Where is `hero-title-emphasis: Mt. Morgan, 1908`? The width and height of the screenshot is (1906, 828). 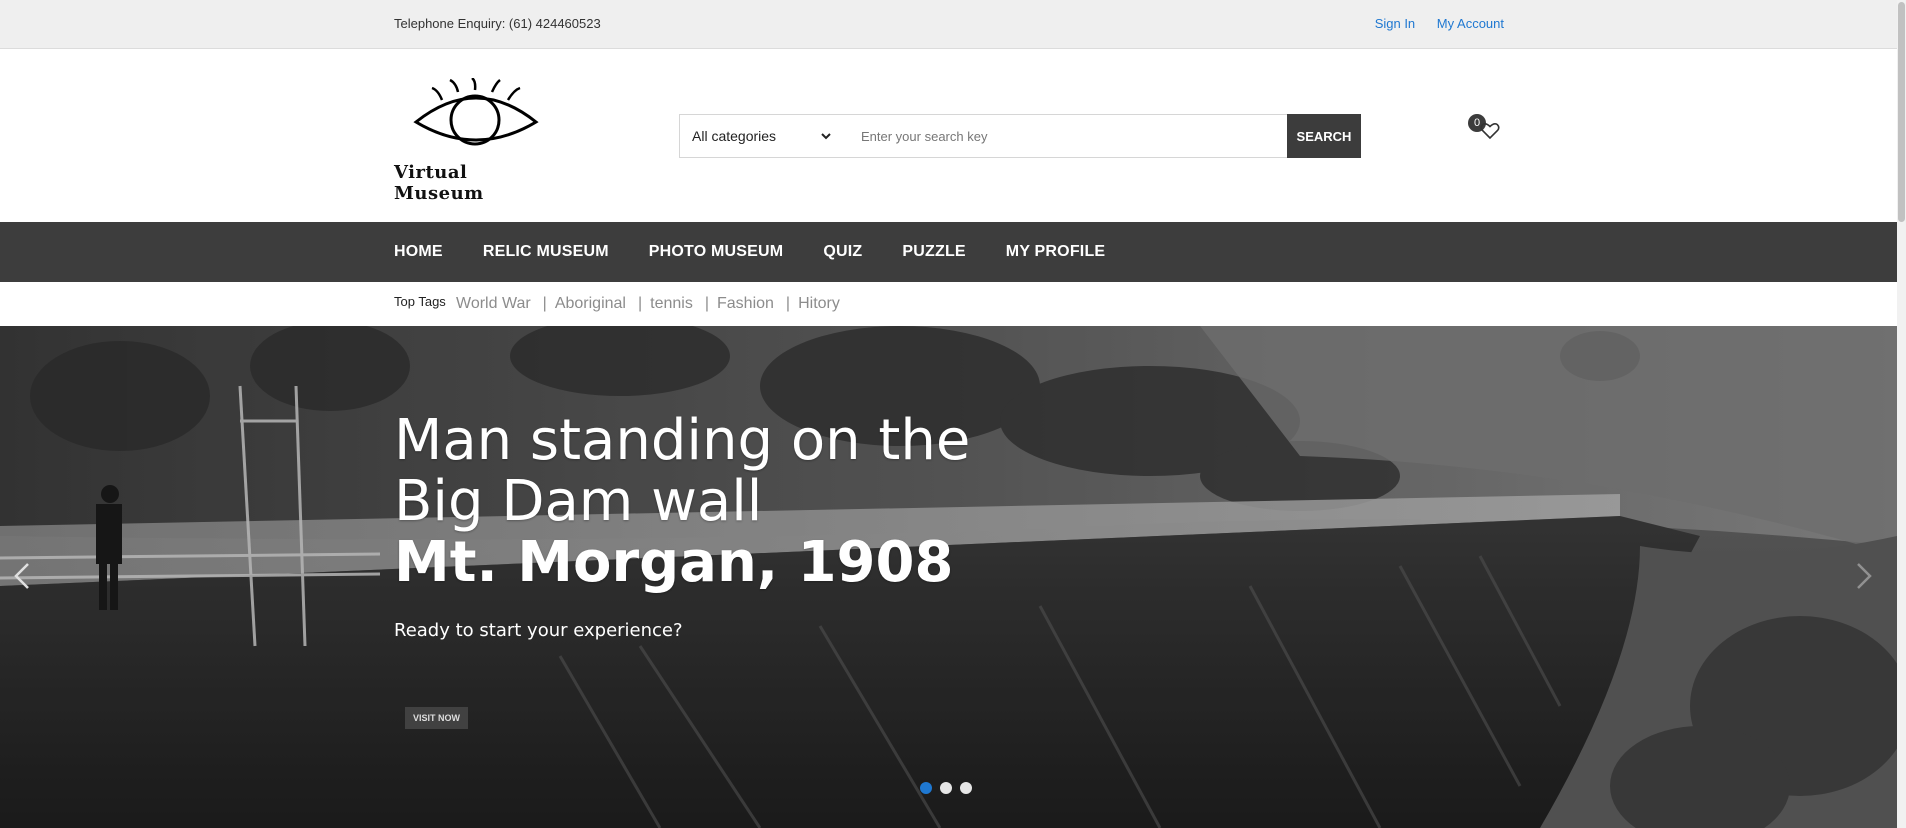 hero-title-emphasis: Mt. Morgan, 1908 is located at coordinates (674, 562).